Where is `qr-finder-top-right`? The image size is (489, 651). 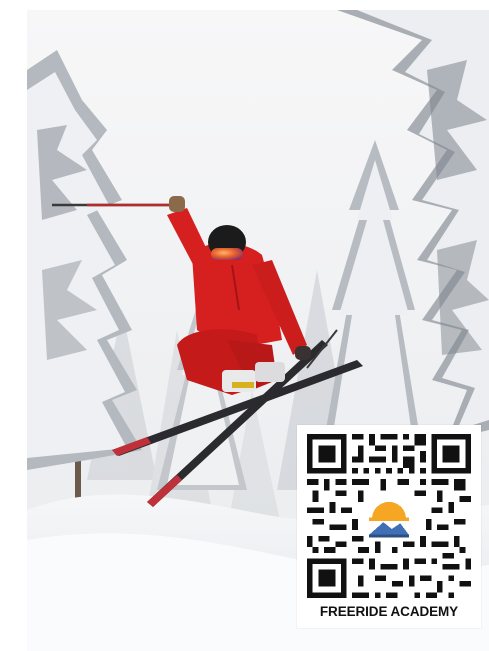
qr-finder-top-right is located at coordinates (451, 454).